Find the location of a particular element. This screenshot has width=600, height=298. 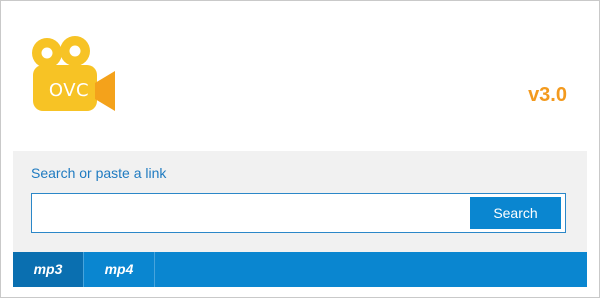

version-label: v3.0 is located at coordinates (547, 95).